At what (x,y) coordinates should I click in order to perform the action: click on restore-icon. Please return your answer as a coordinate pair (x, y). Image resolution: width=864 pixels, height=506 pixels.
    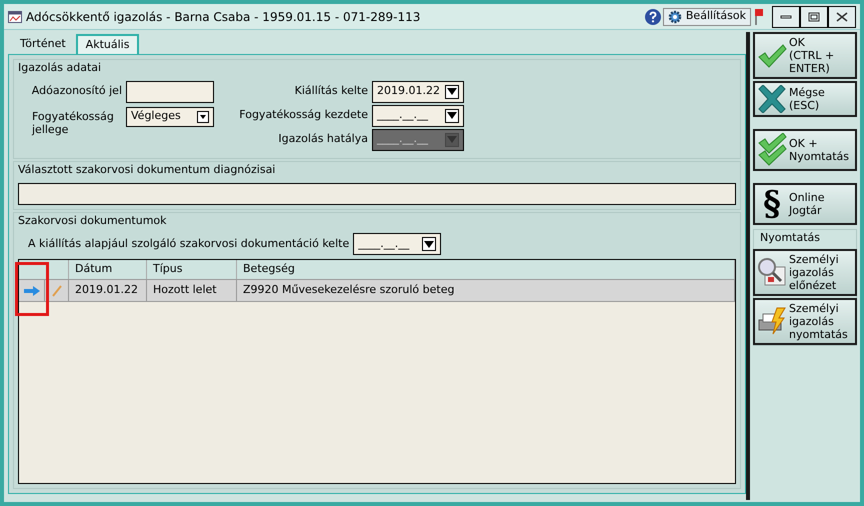
    Looking at the image, I should click on (814, 17).